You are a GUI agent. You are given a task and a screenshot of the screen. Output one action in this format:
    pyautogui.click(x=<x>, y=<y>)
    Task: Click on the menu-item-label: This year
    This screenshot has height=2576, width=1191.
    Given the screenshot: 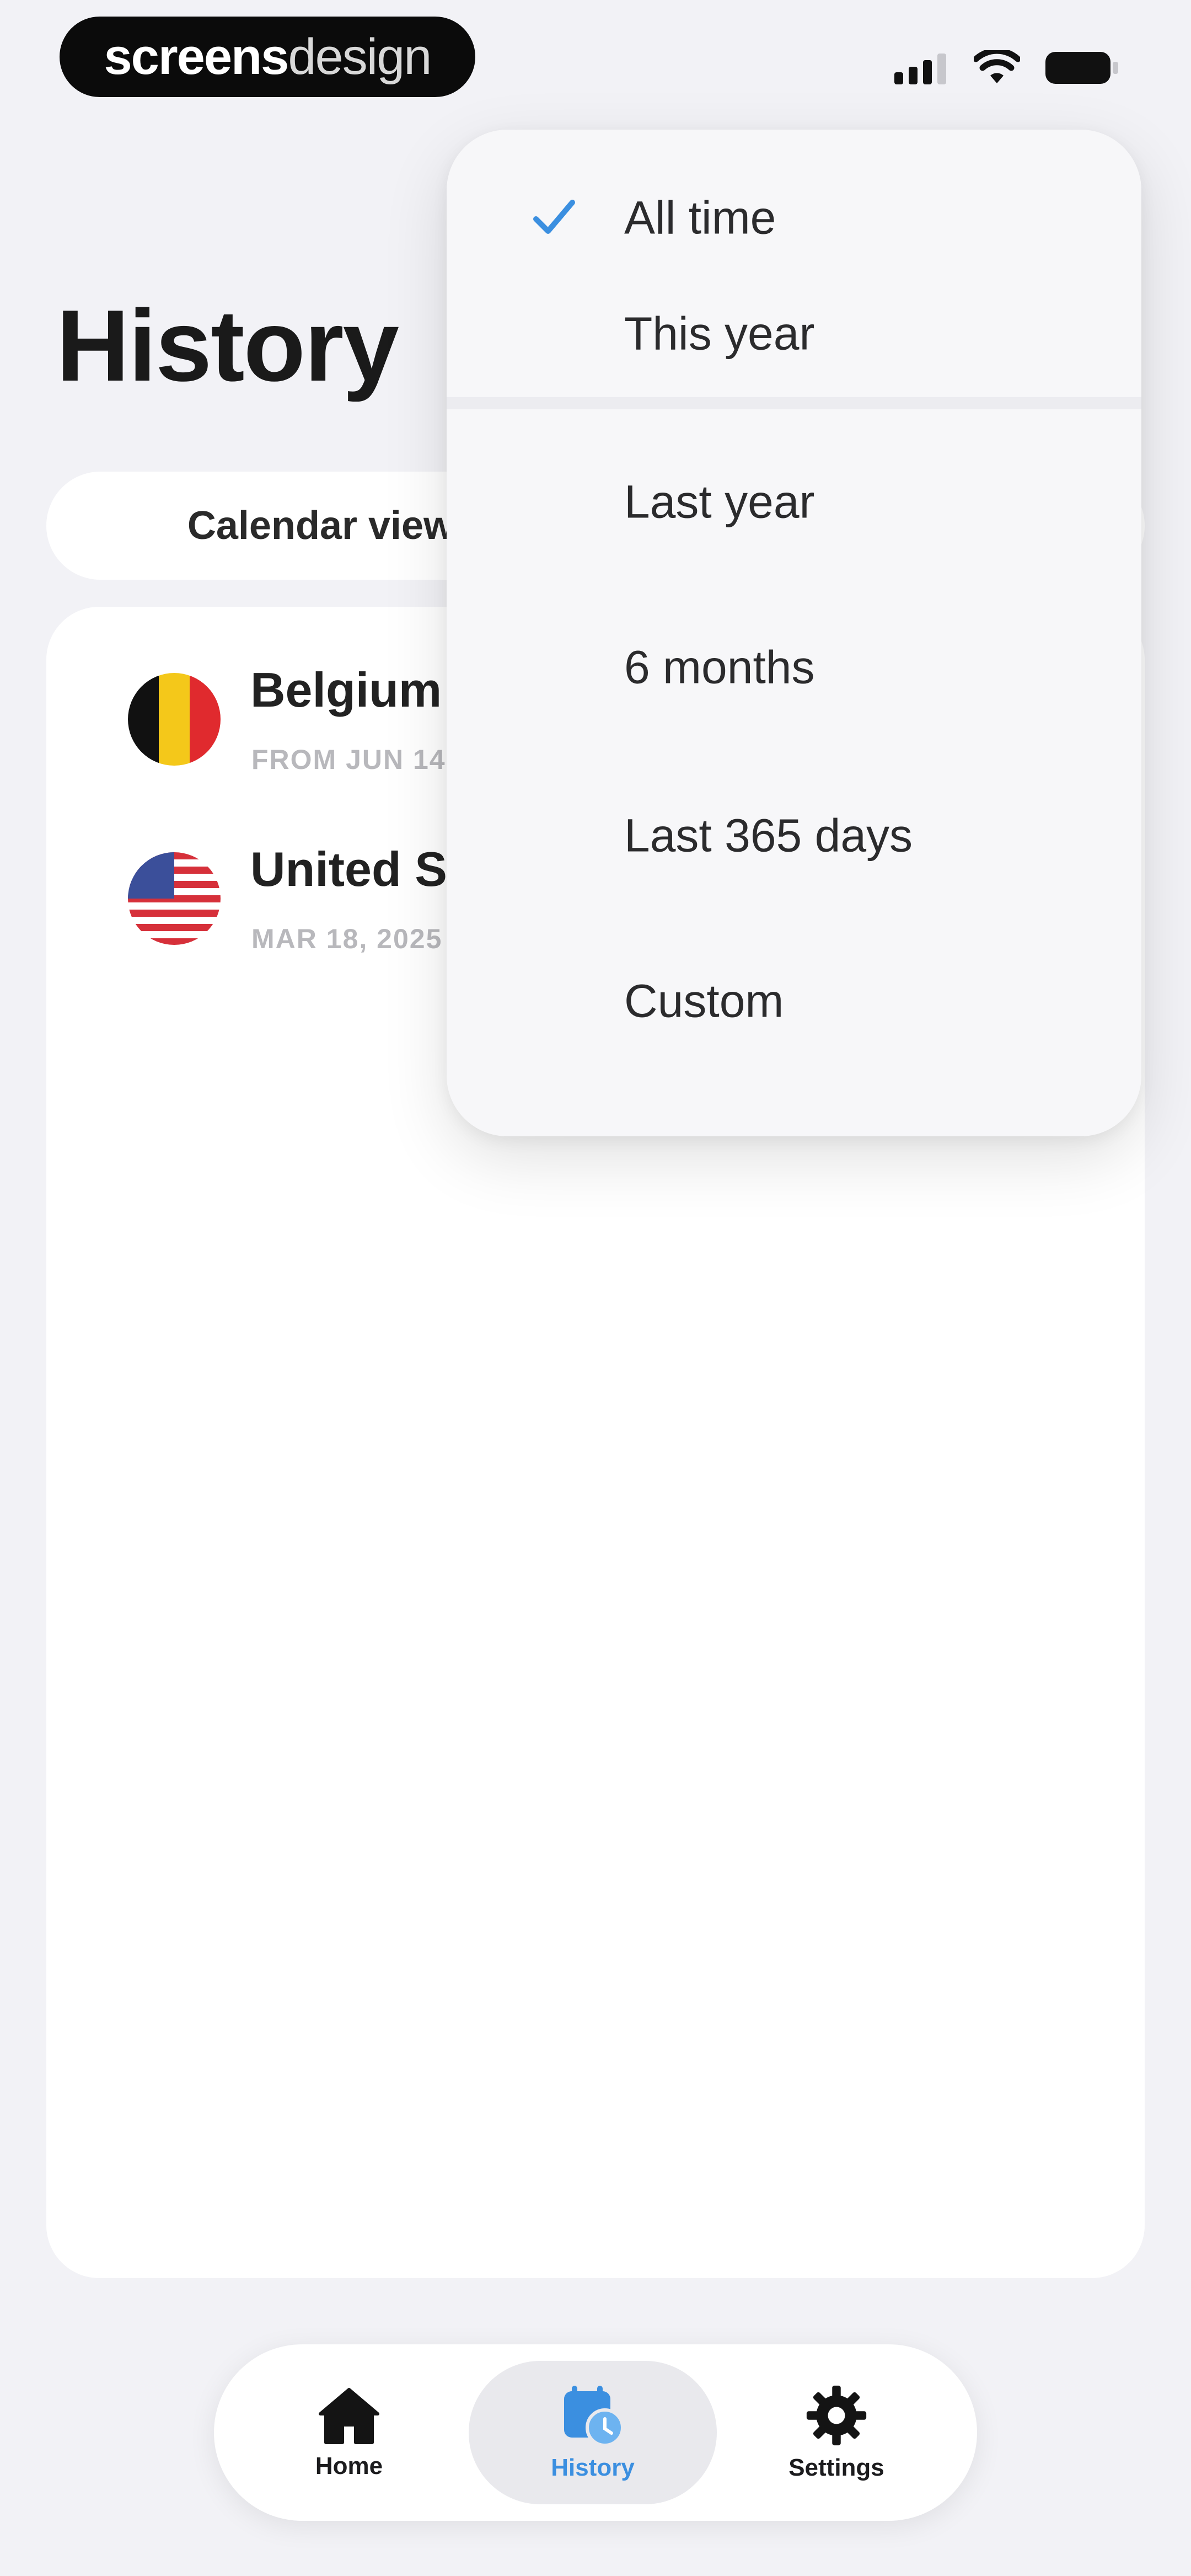 What is the action you would take?
    pyautogui.click(x=719, y=333)
    